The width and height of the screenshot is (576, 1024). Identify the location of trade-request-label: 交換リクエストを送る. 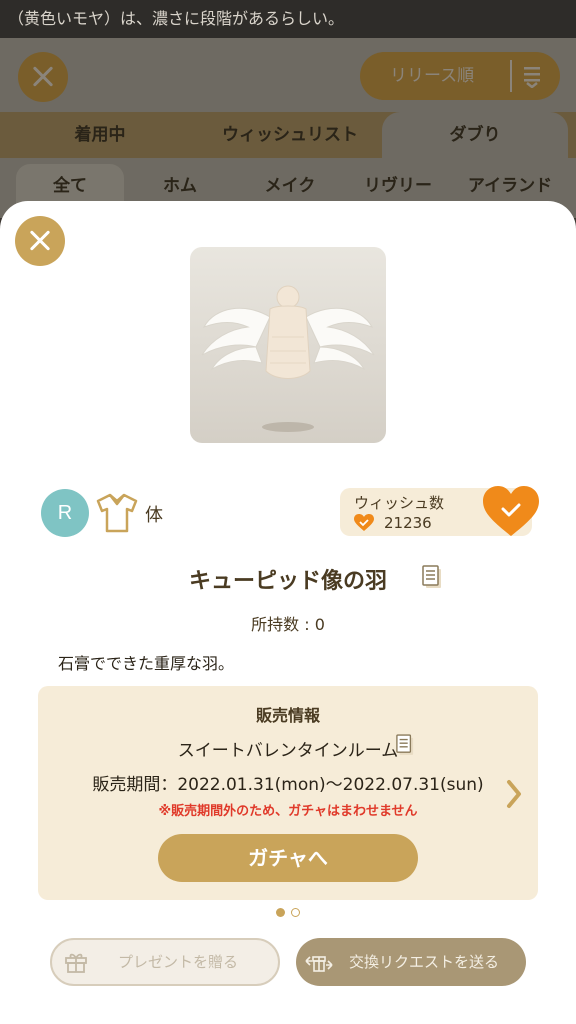
(423, 962).